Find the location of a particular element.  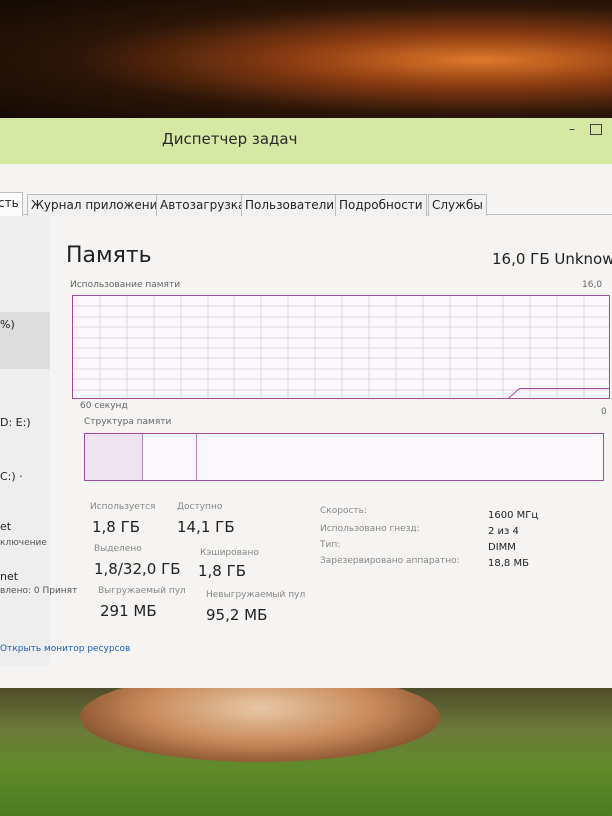

slots-label: Использовано гнезд: is located at coordinates (370, 529).